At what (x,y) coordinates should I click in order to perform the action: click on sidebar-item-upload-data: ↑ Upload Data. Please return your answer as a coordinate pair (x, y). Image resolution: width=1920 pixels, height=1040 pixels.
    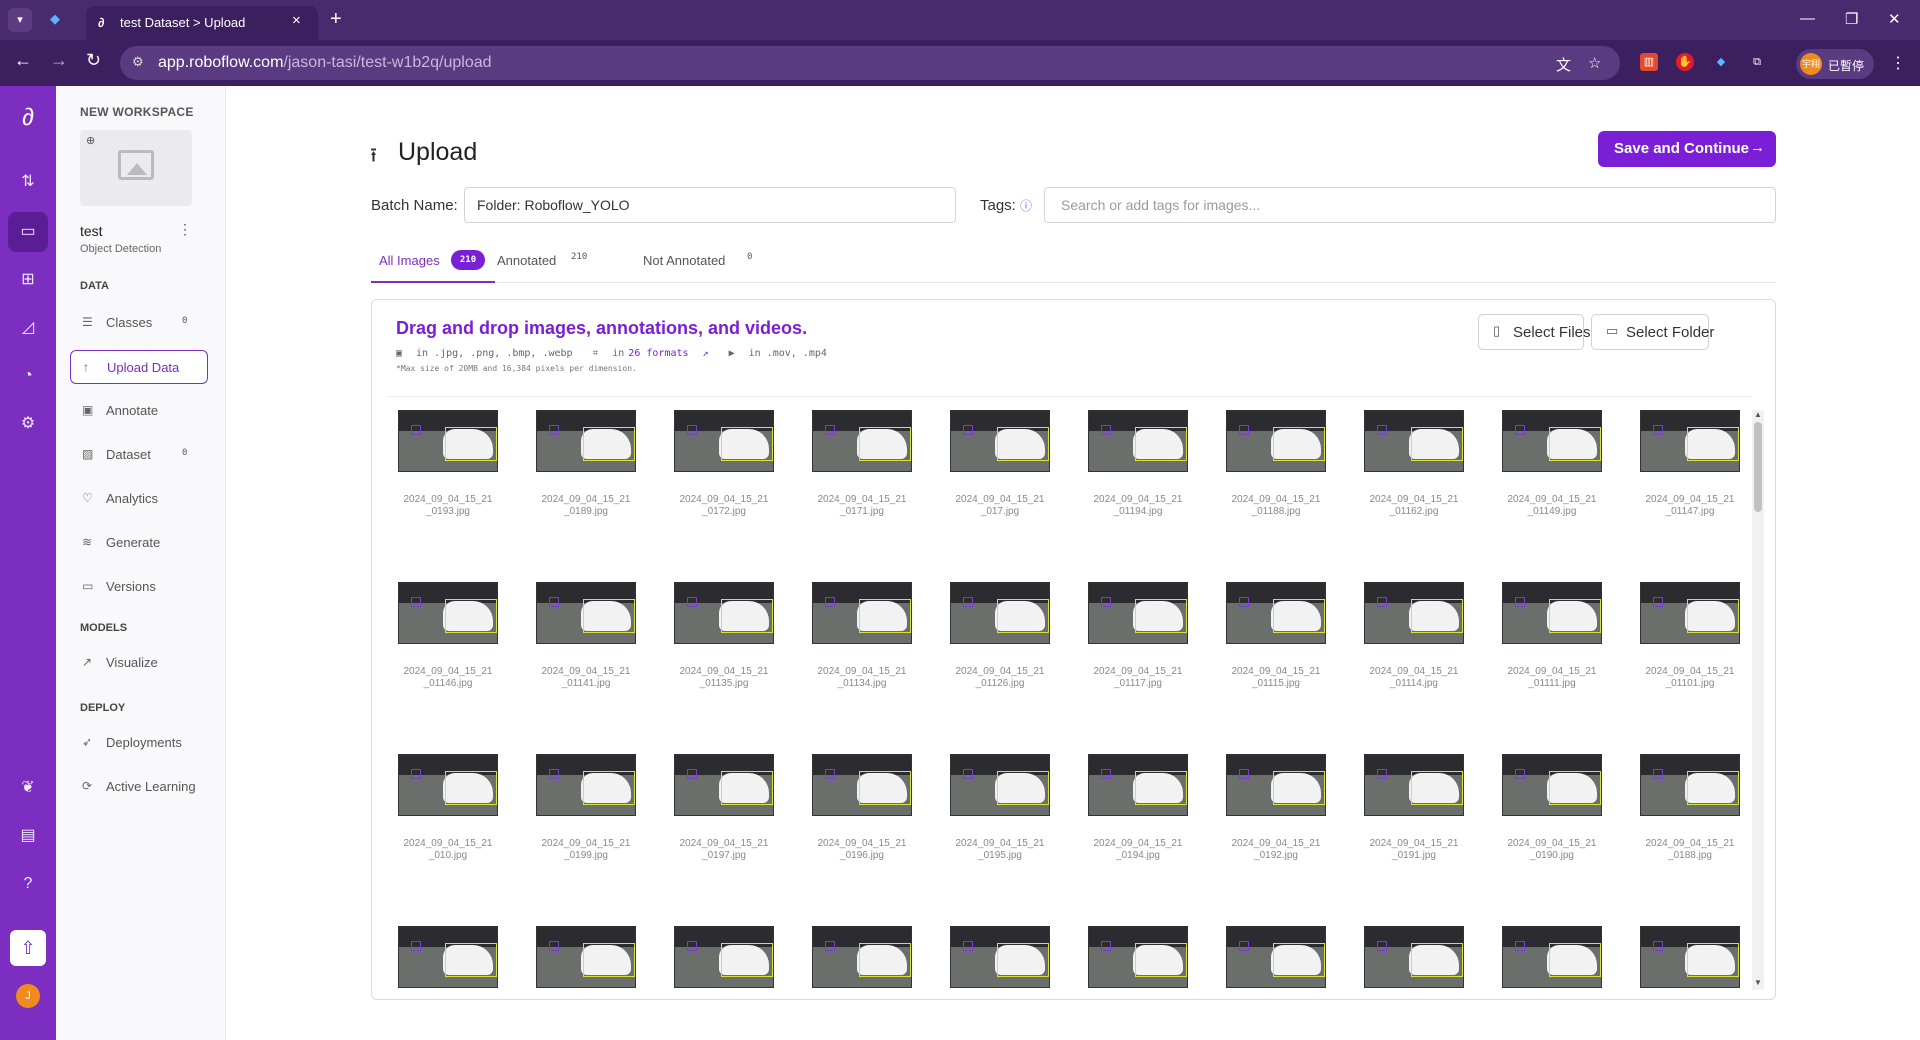
    Looking at the image, I should click on (139, 367).